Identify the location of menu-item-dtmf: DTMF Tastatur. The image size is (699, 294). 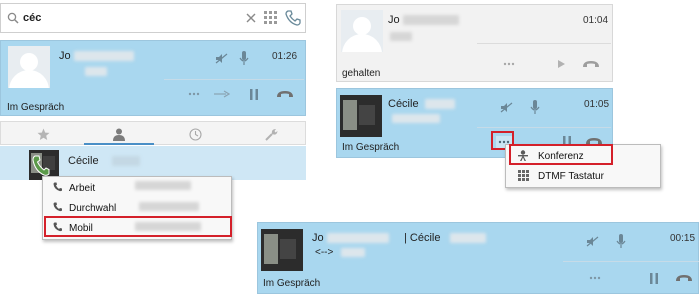
(583, 176).